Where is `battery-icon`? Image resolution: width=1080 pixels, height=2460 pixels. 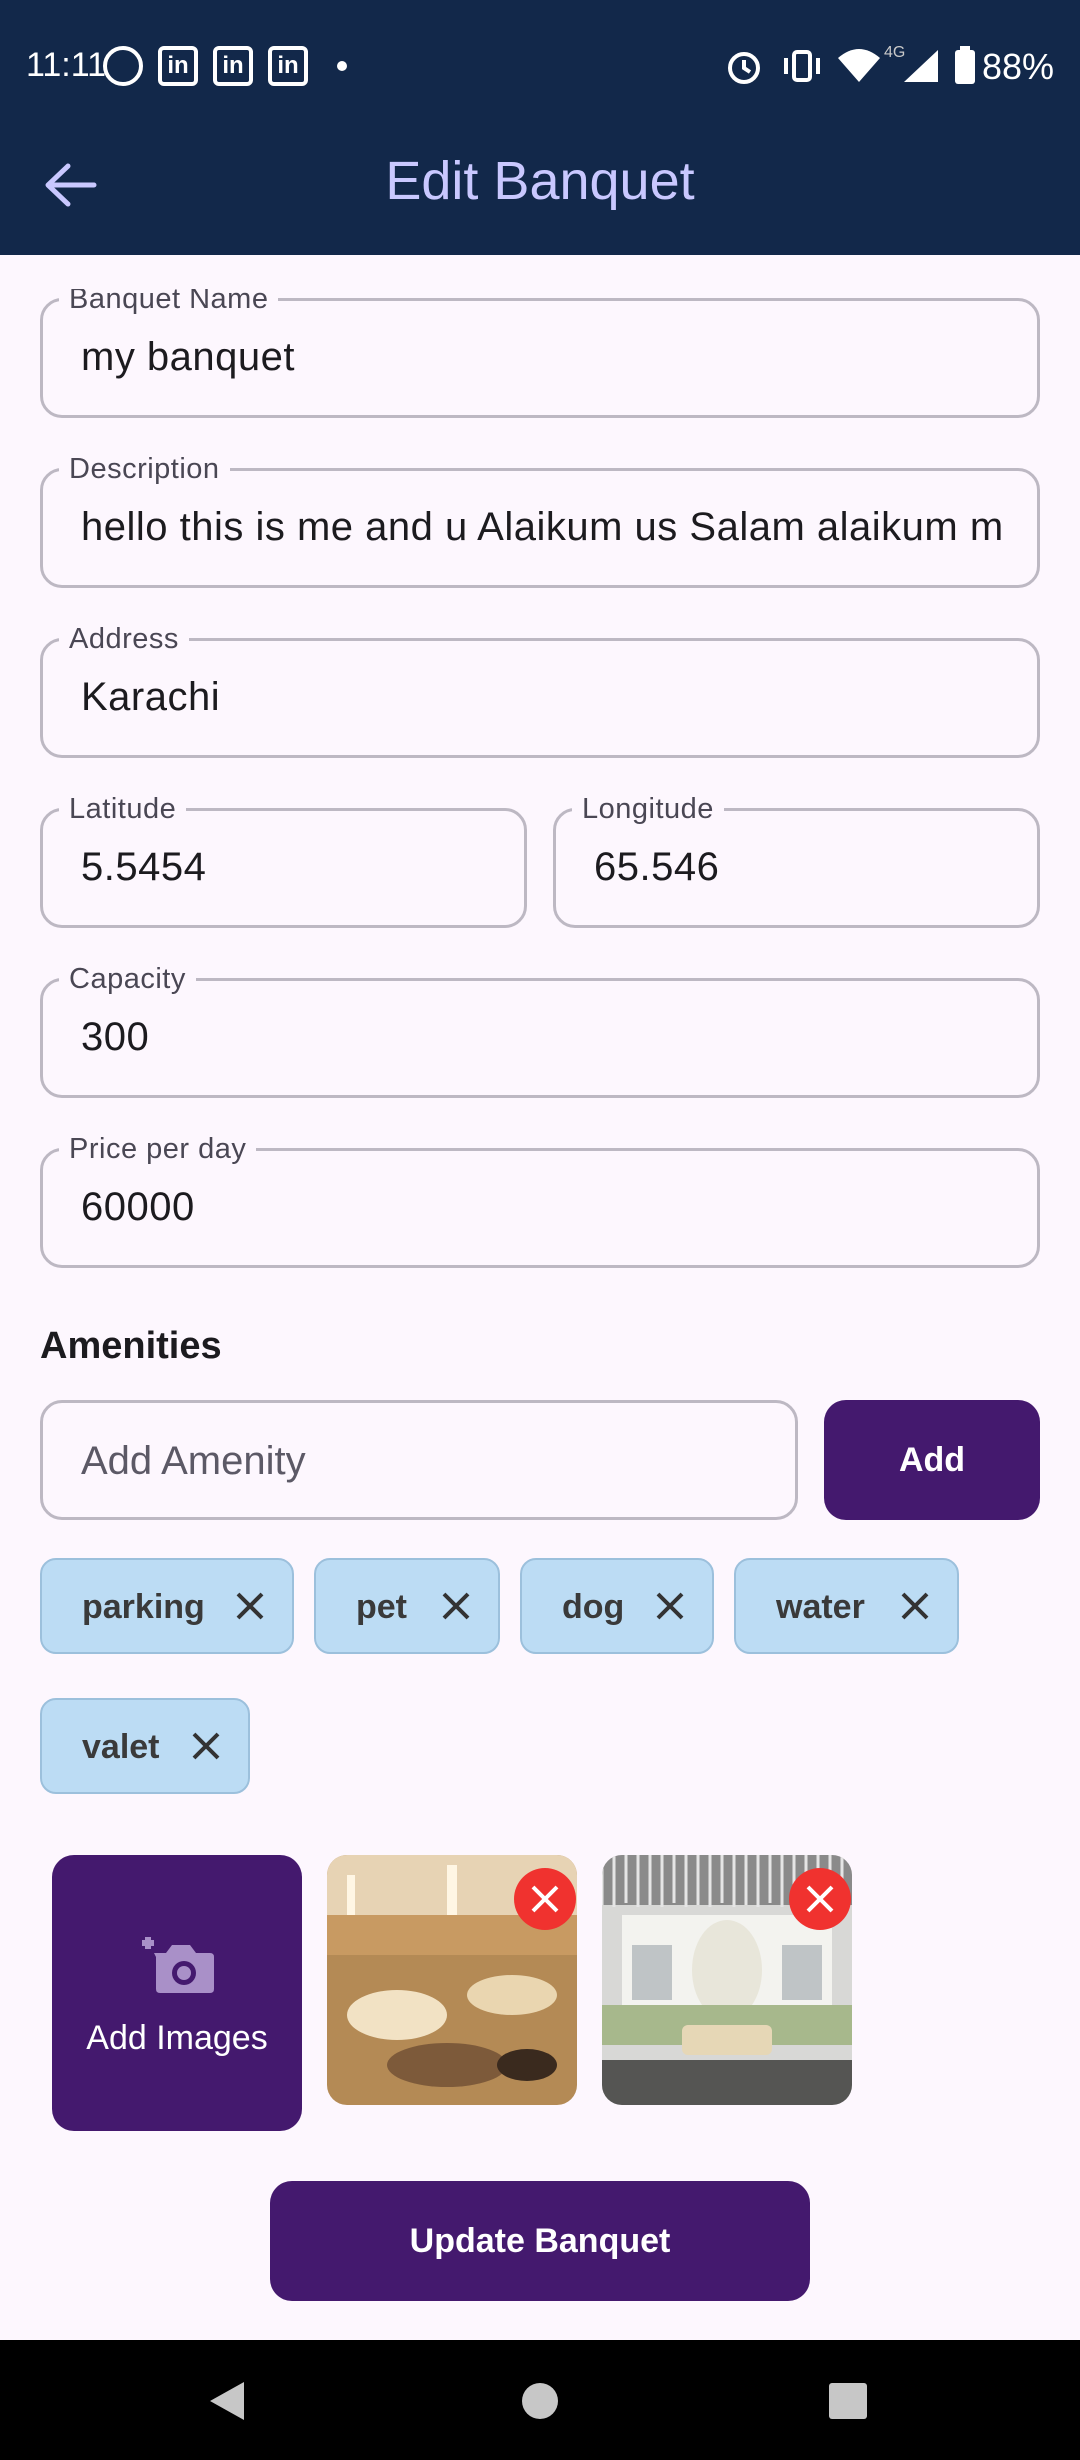
battery-icon is located at coordinates (965, 65).